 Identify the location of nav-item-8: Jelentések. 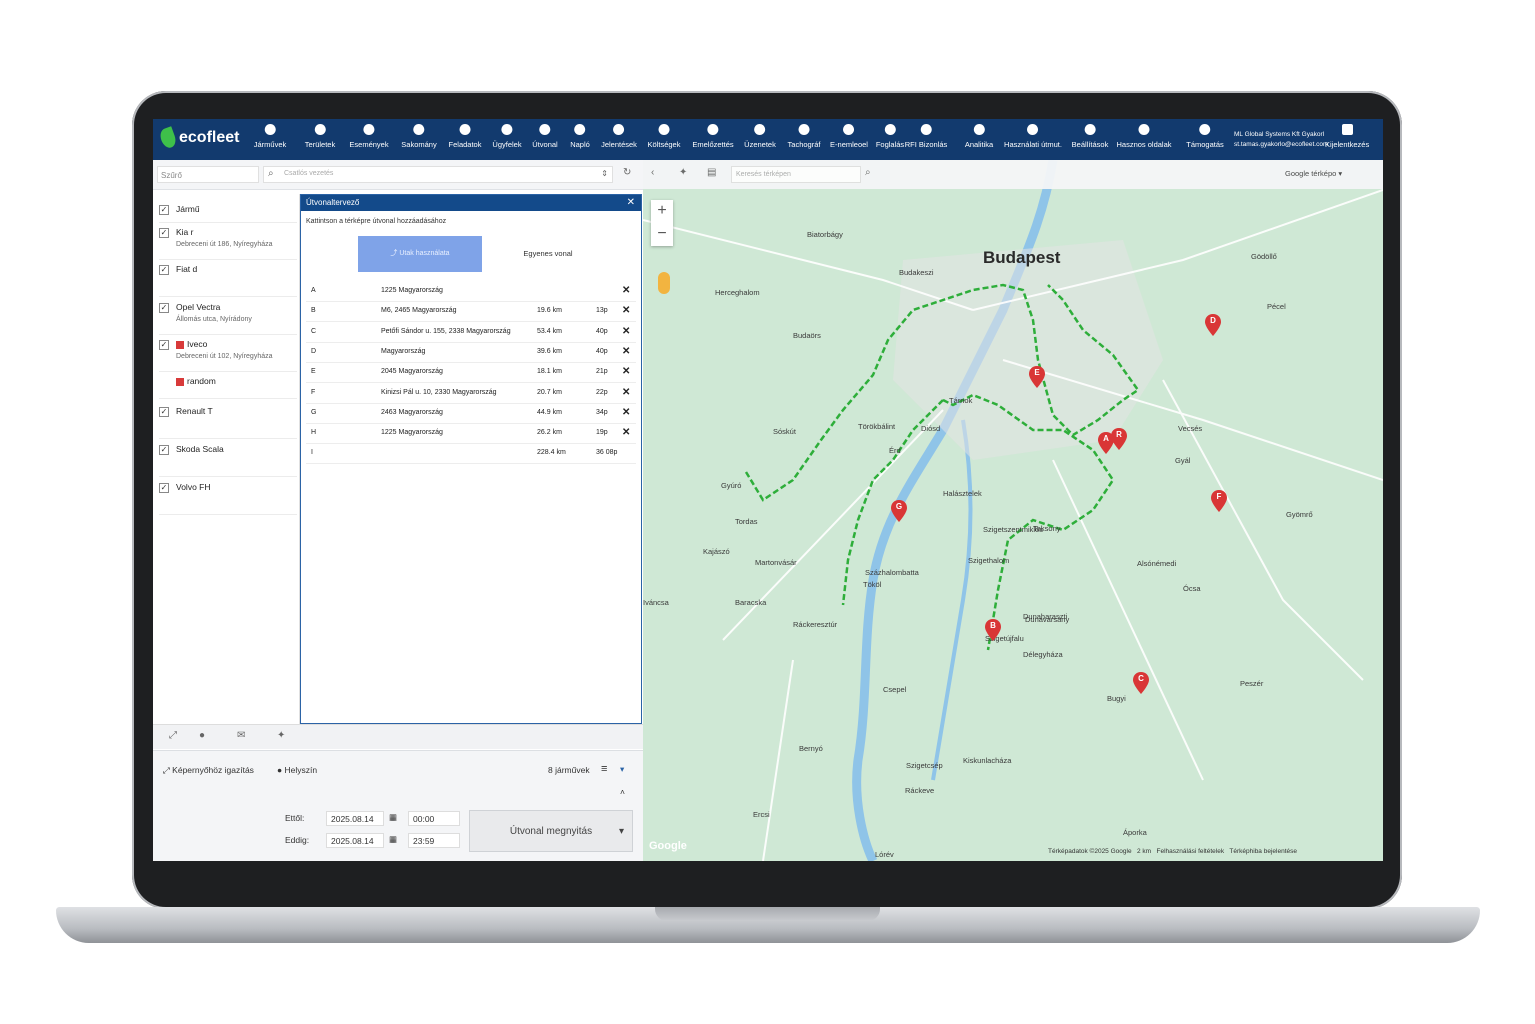
(619, 136).